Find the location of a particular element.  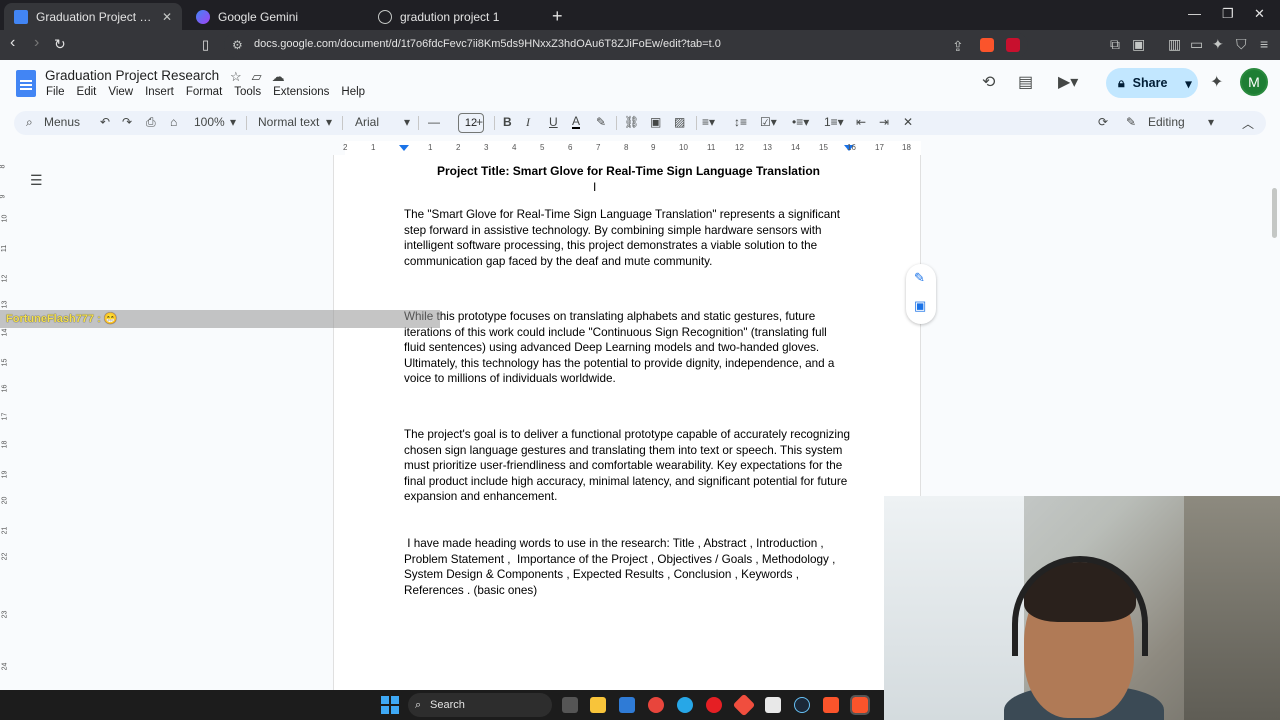

tab-google-gemini: Google Gemini is located at coordinates (275, 16).